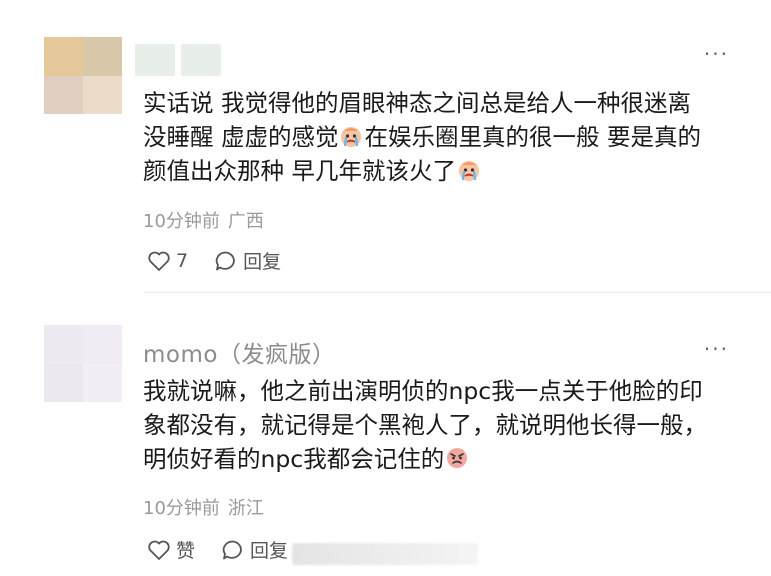 The image size is (771, 576). I want to click on comment-meta: 10分钟前 浙江, so click(207, 507).